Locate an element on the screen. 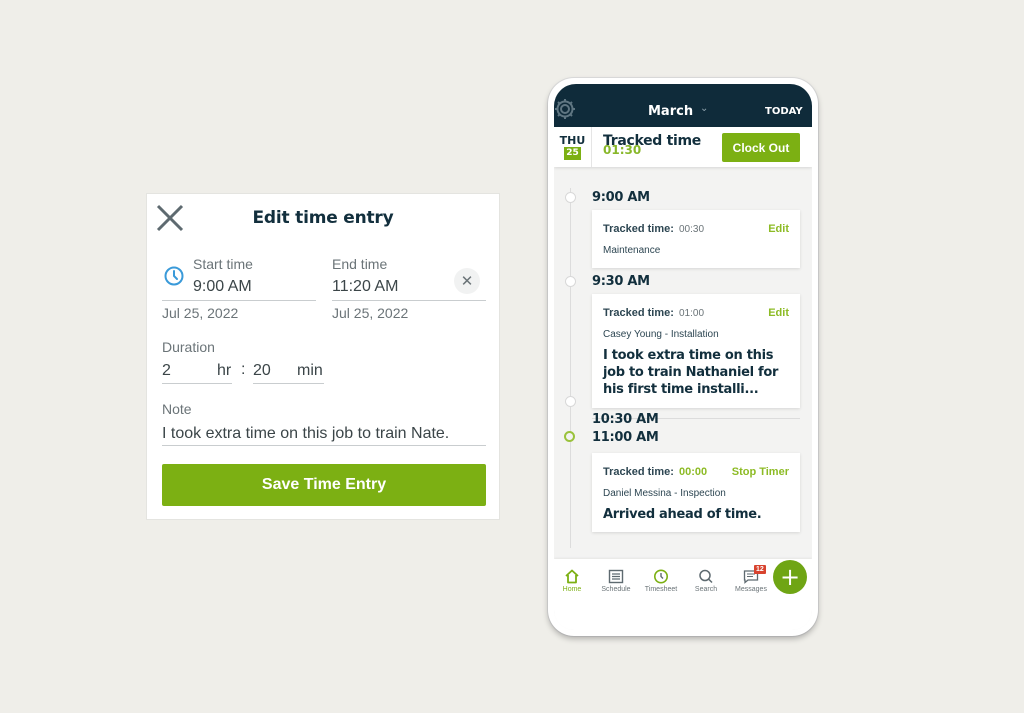  note-underline is located at coordinates (324, 445).